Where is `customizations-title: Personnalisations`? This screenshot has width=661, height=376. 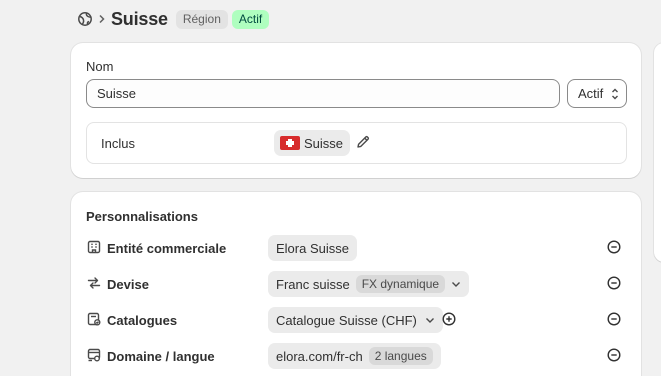
customizations-title: Personnalisations is located at coordinates (142, 216).